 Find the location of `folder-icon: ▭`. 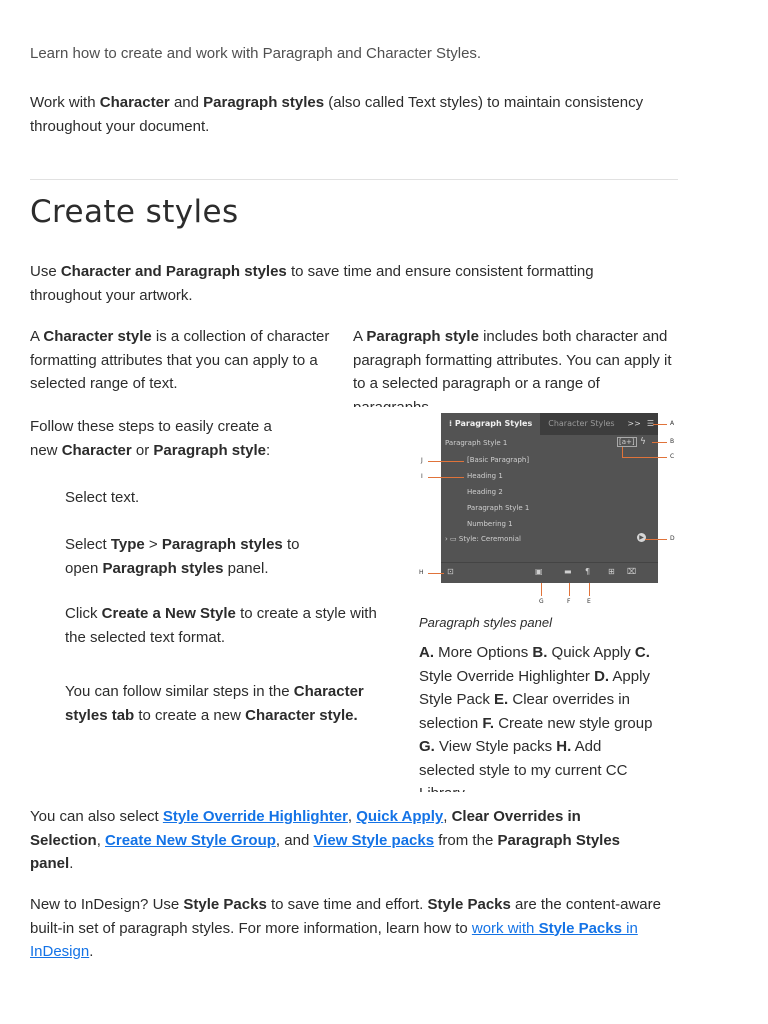

folder-icon: ▭ is located at coordinates (454, 539).